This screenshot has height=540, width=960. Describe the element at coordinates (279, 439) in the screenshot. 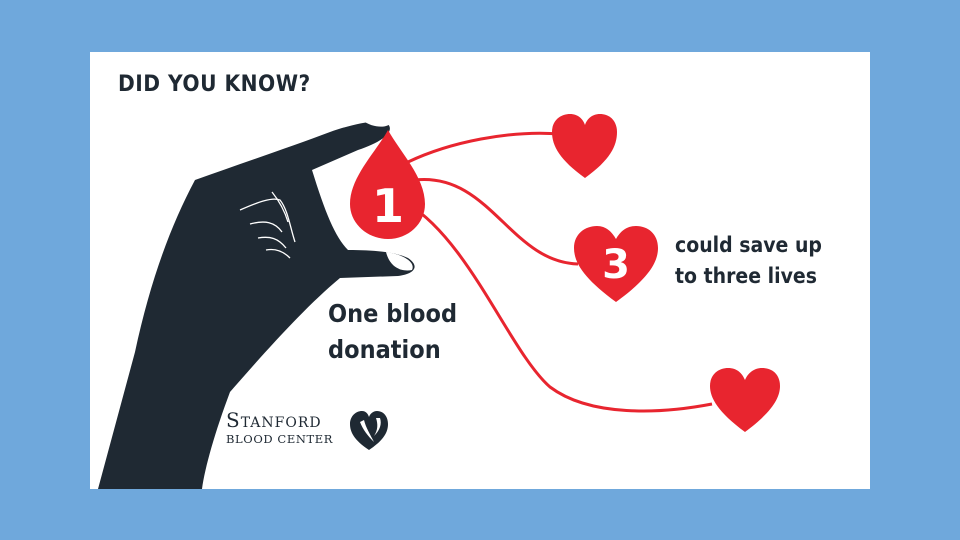

I see `logo-subtitle: BLOOD CENTER` at that location.